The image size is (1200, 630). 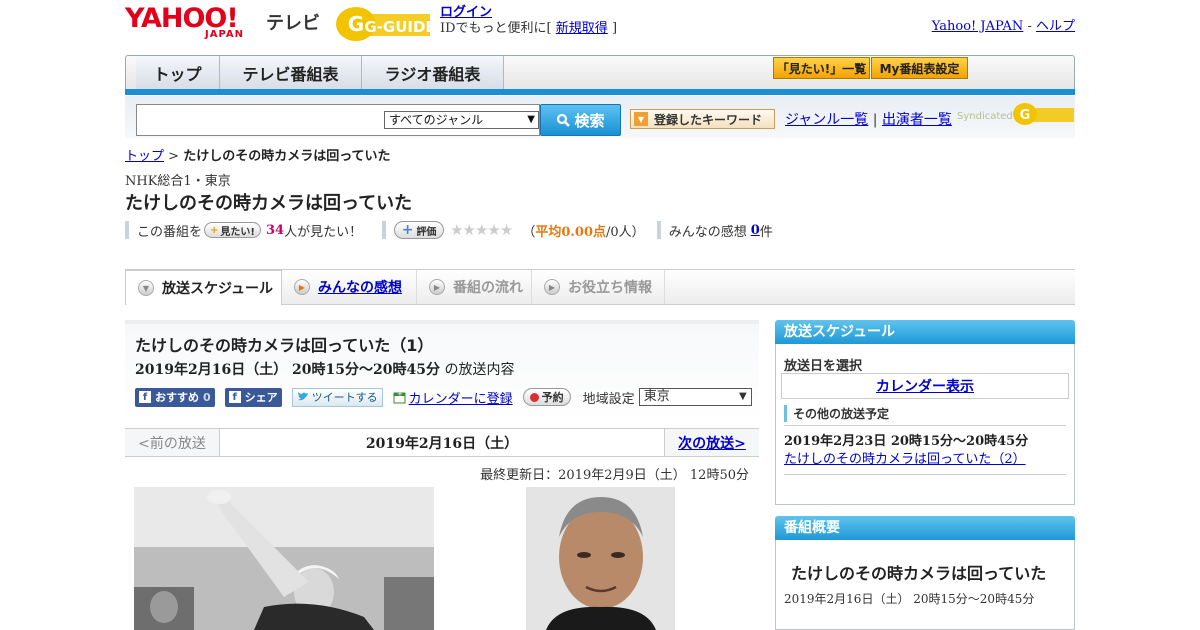 I want to click on tab-info: ▶ お役立ち情報, so click(x=598, y=287).